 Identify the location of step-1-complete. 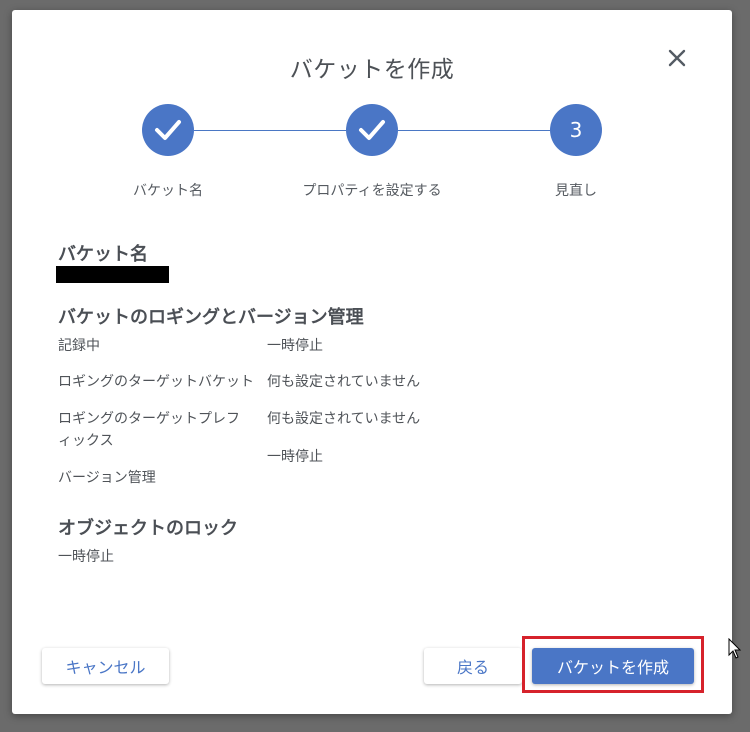
(168, 130).